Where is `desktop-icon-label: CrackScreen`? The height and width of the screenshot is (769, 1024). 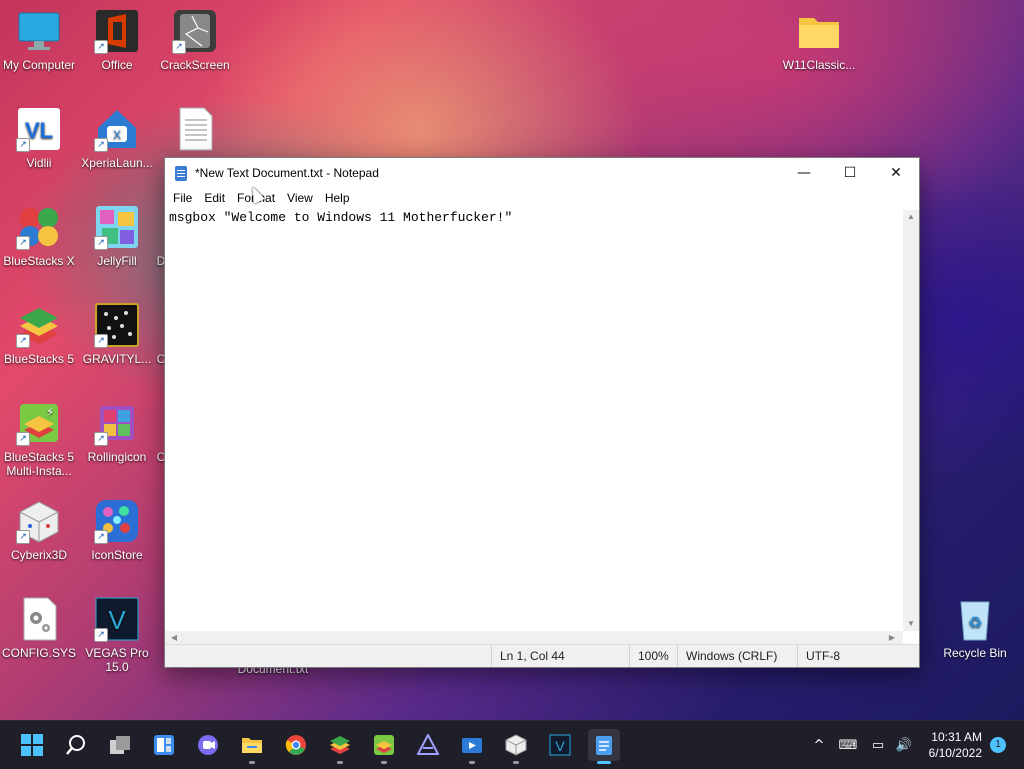
desktop-icon-label: CrackScreen is located at coordinates (195, 65).